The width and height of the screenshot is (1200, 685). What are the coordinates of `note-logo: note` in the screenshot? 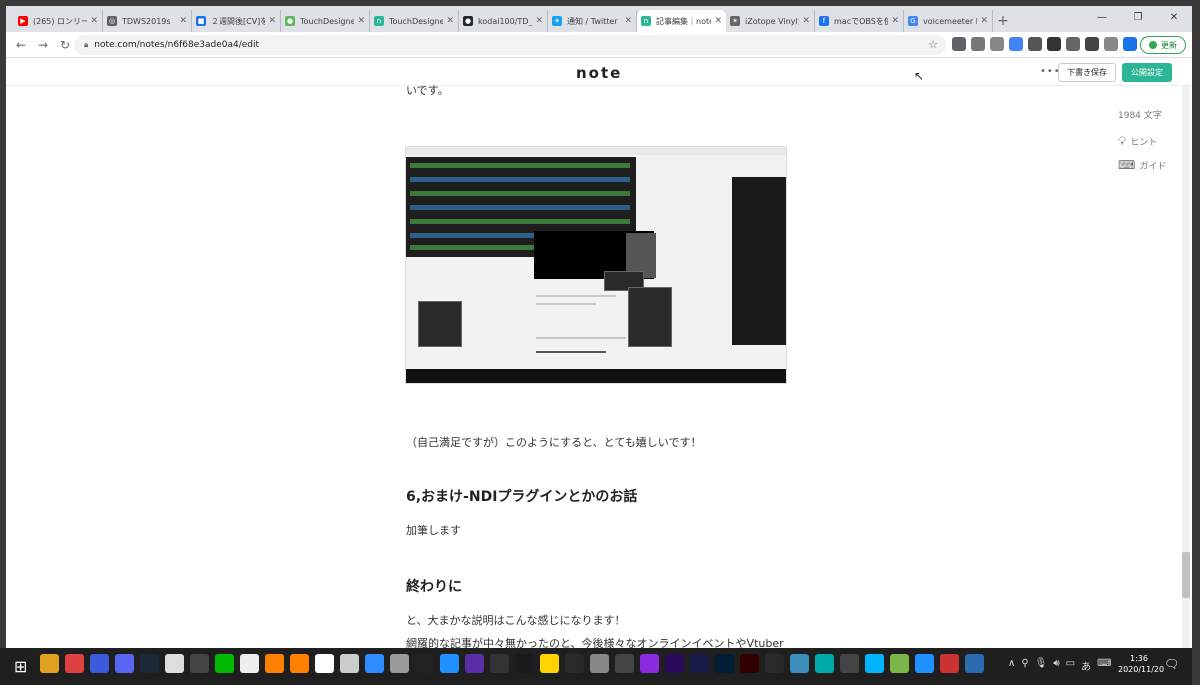 It's located at (599, 73).